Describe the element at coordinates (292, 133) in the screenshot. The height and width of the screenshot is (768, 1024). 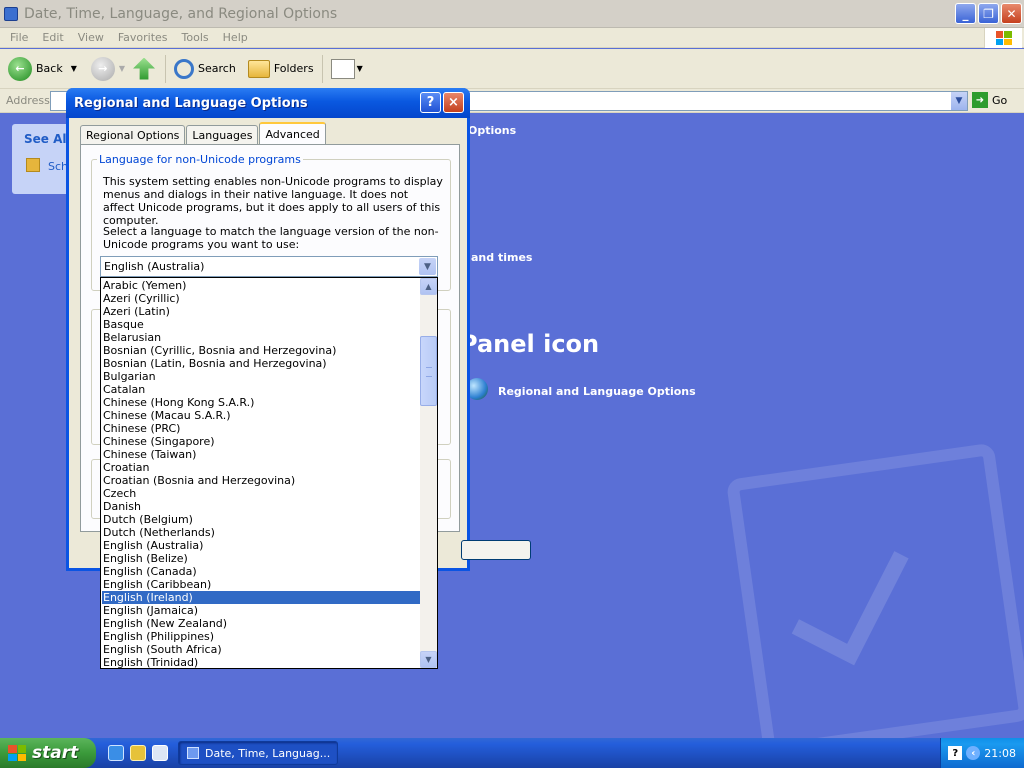
I see `tab-advanced: Advanced` at that location.